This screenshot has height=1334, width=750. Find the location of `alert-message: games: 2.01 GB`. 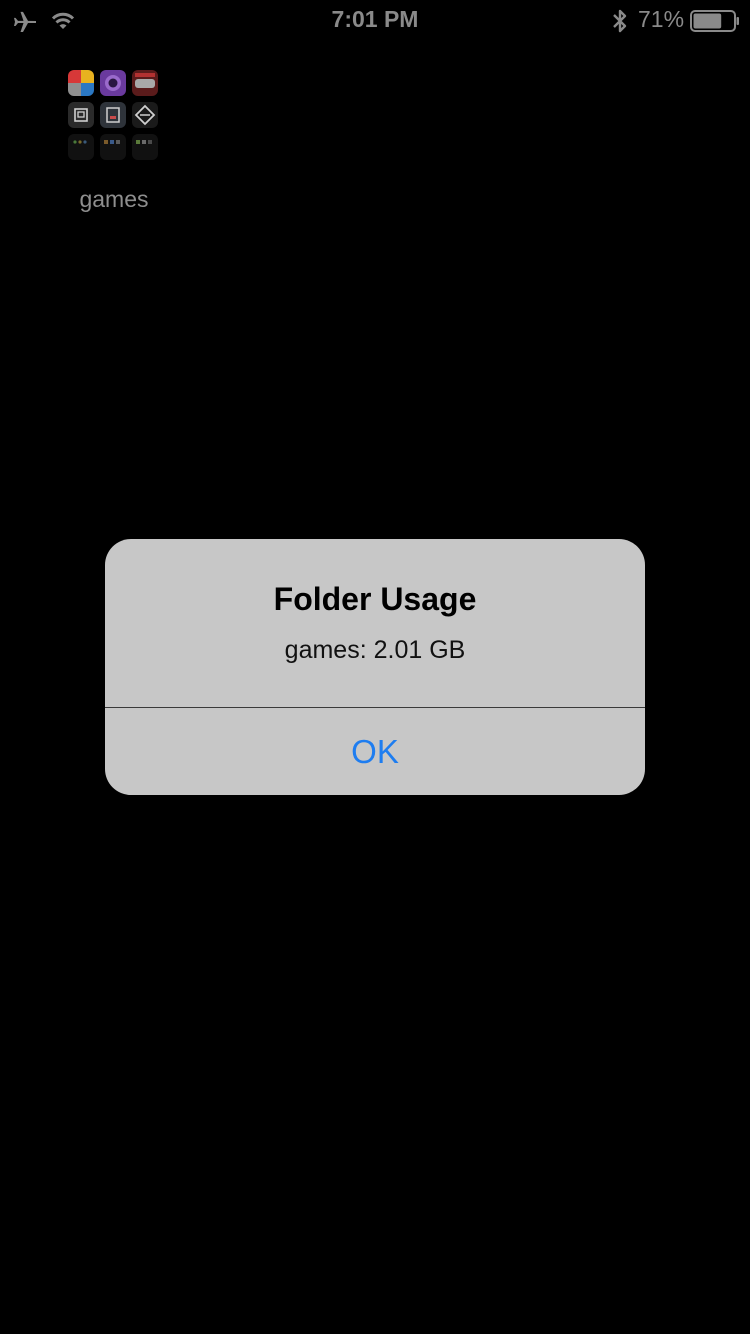

alert-message: games: 2.01 GB is located at coordinates (375, 650).